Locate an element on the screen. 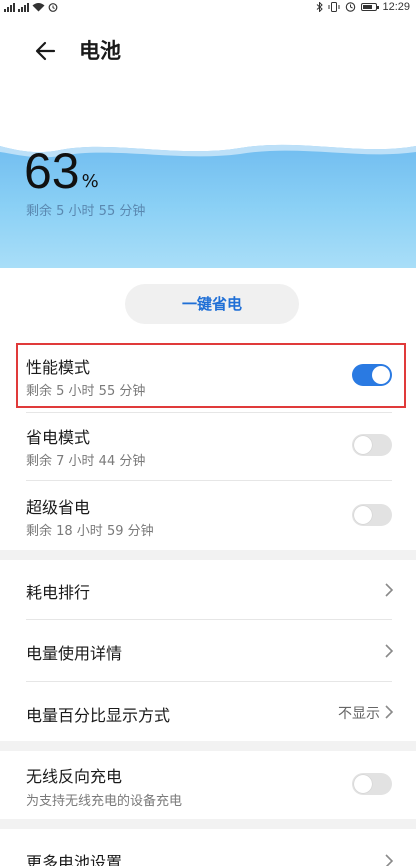  battery-percent-unit: % is located at coordinates (90, 181).